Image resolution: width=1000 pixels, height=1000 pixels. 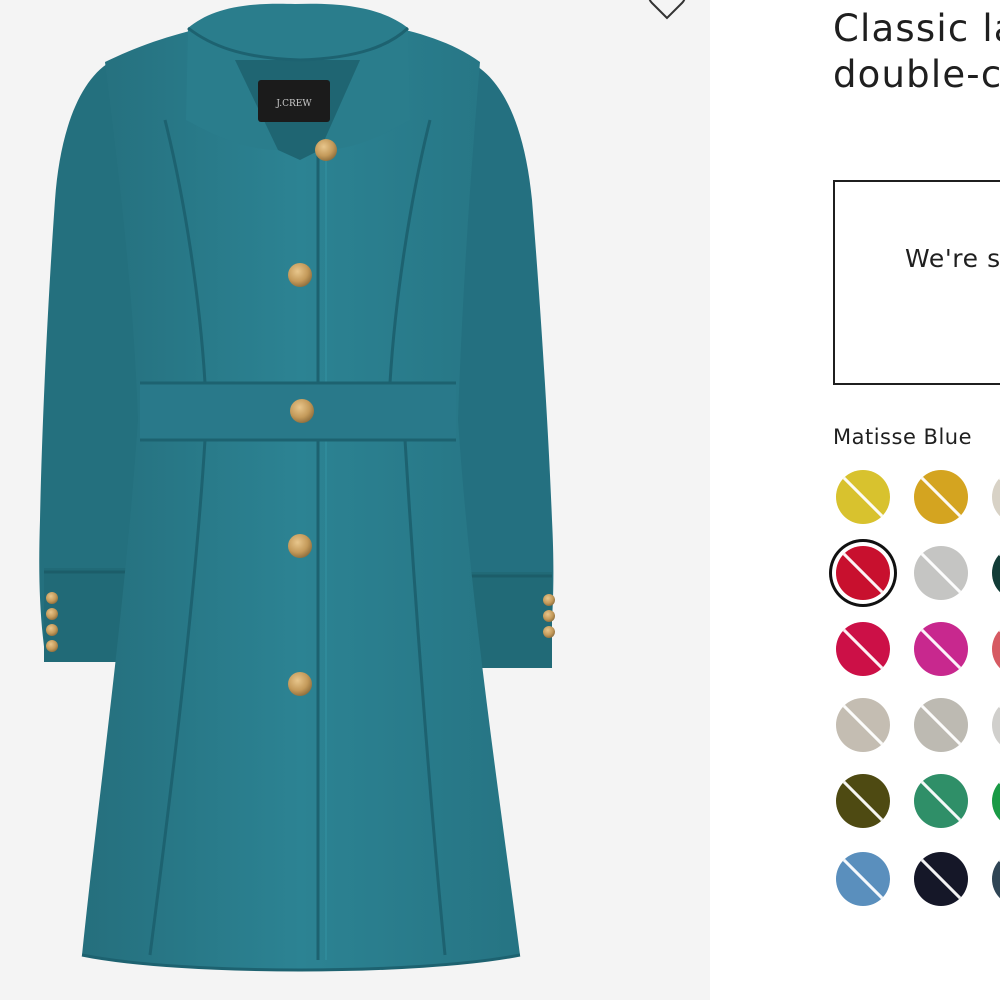 What do you see at coordinates (952, 258) in the screenshot?
I see `availability-notice-text: We're s` at bounding box center [952, 258].